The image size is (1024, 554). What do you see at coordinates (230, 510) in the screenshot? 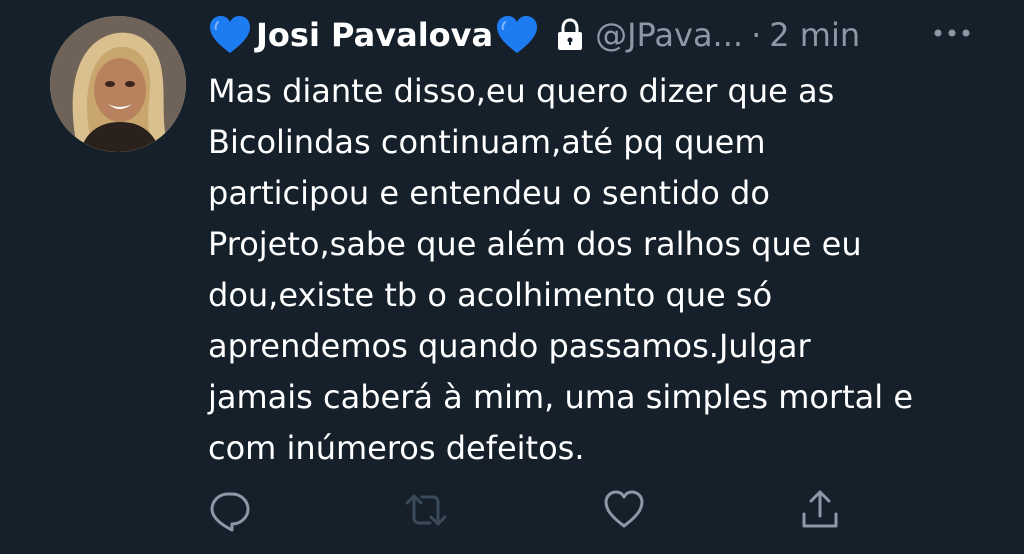
I see `reply-icon` at bounding box center [230, 510].